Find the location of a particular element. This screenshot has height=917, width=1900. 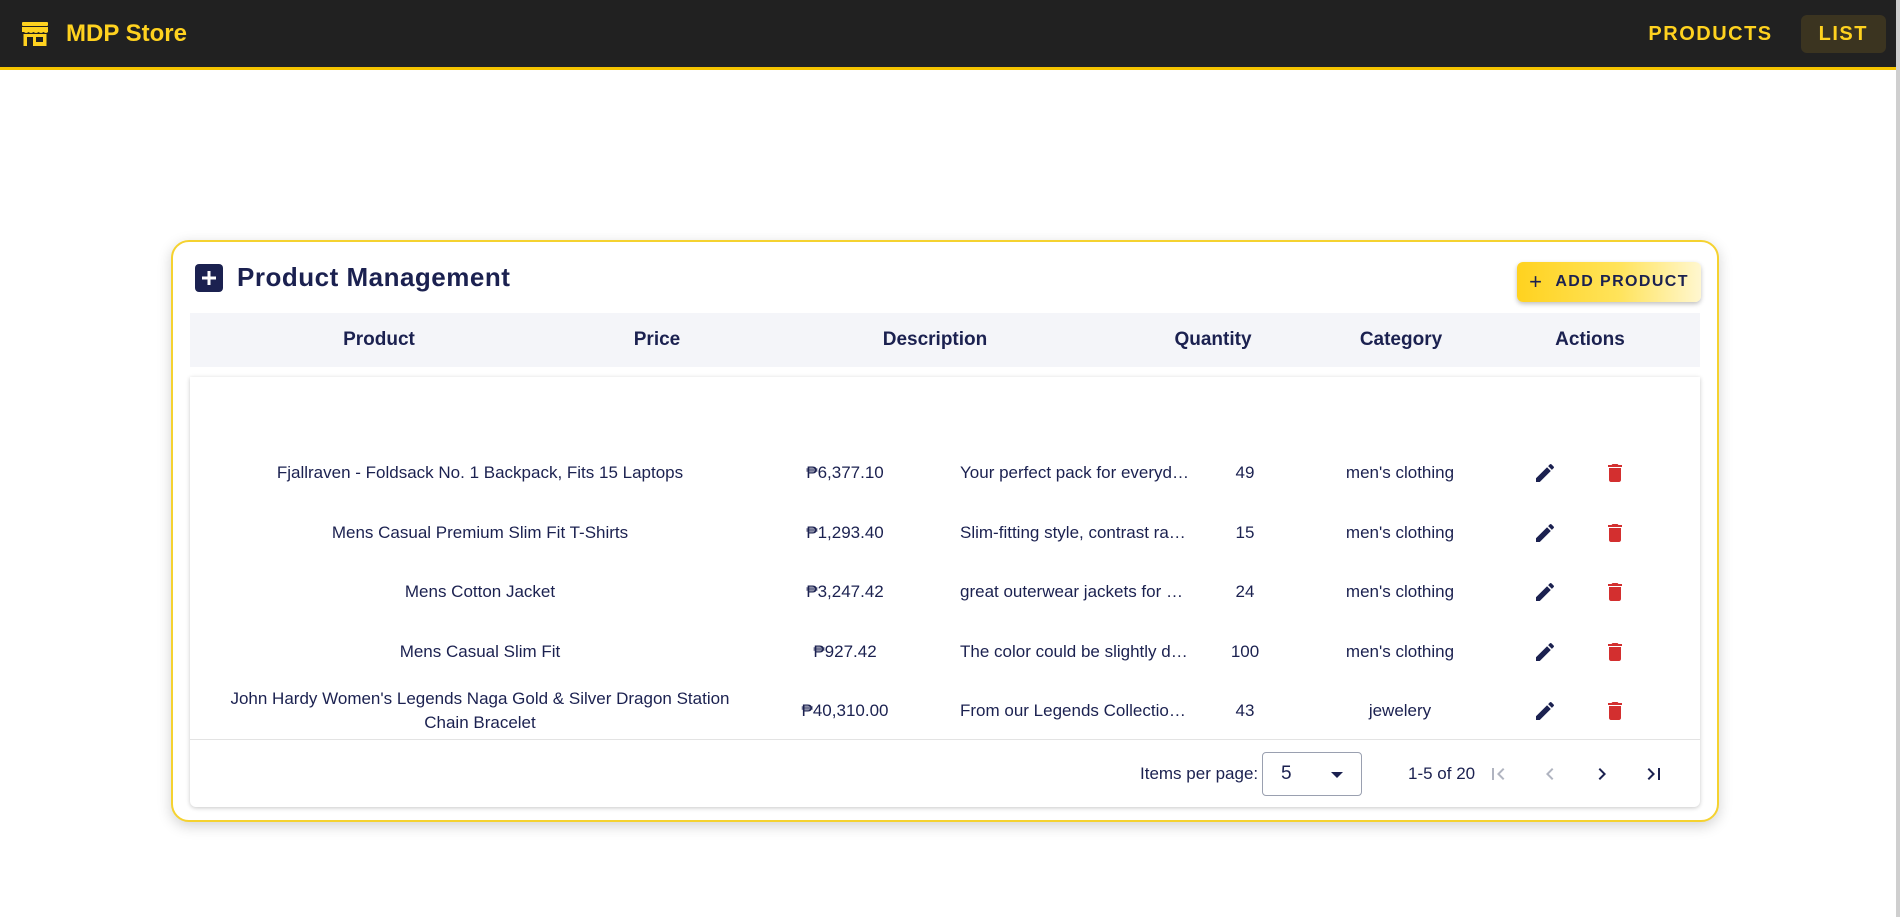

top-nav: PRODUCTS LIST is located at coordinates (1753, 34).